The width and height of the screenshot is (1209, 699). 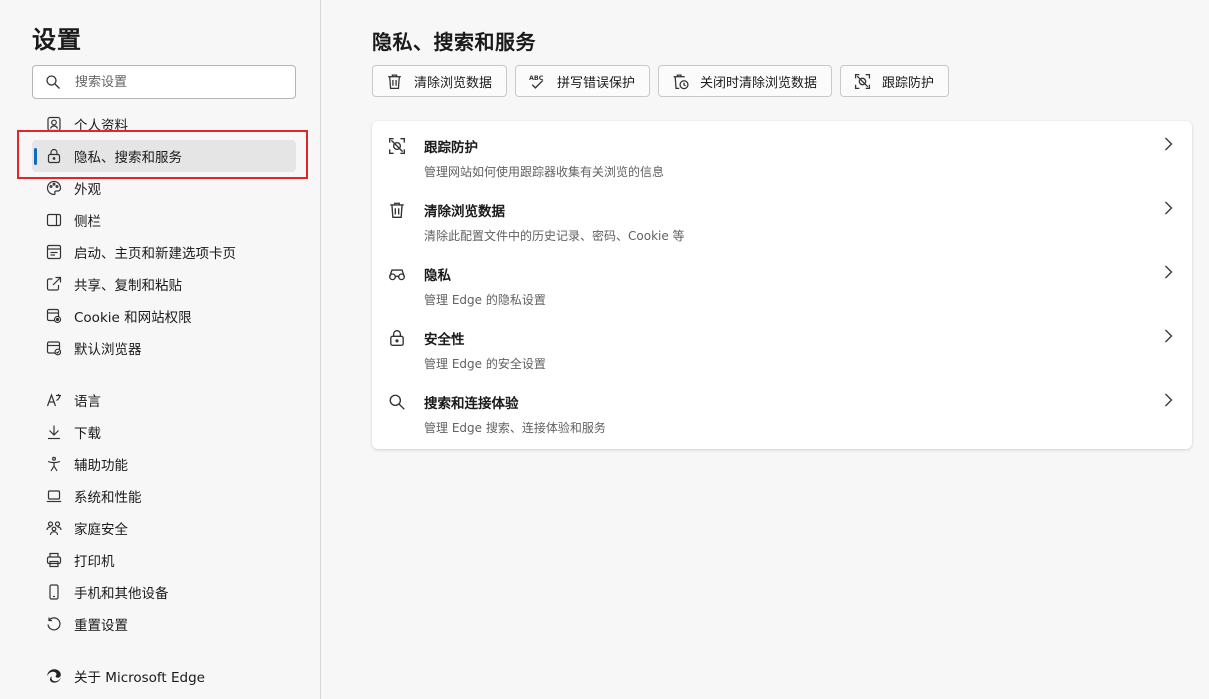 I want to click on sidebar-item-label: 个人资料, so click(x=101, y=126).